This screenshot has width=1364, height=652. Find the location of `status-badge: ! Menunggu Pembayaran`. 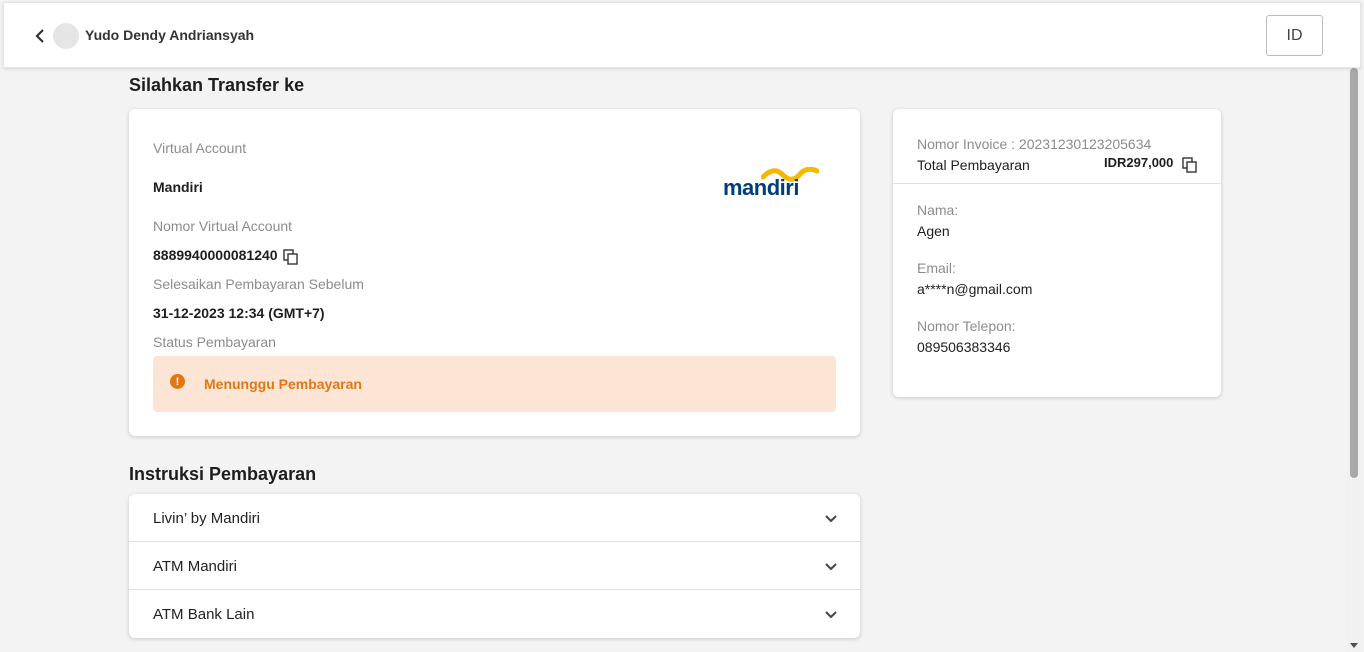

status-badge: ! Menunggu Pembayaran is located at coordinates (494, 384).